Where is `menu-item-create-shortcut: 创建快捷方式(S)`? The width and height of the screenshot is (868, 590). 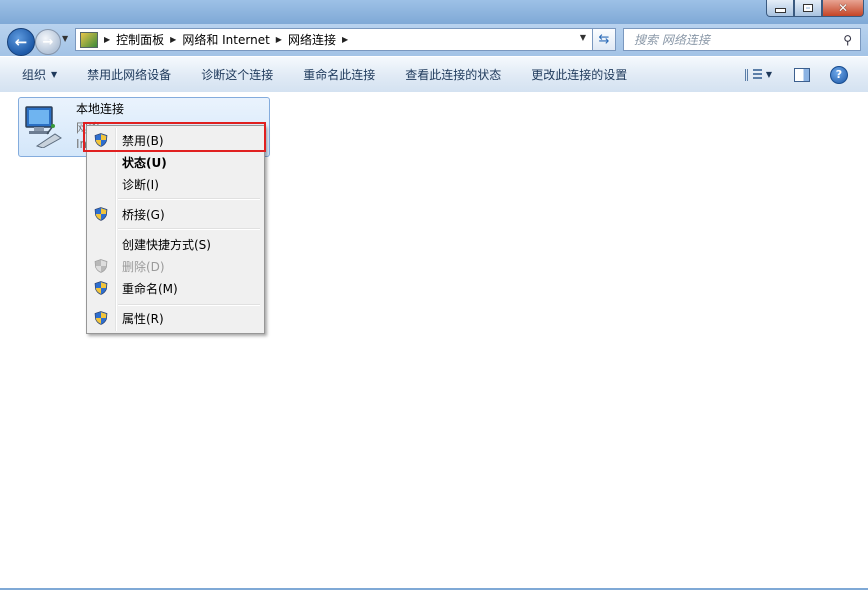 menu-item-create-shortcut: 创建快捷方式(S) is located at coordinates (175, 244).